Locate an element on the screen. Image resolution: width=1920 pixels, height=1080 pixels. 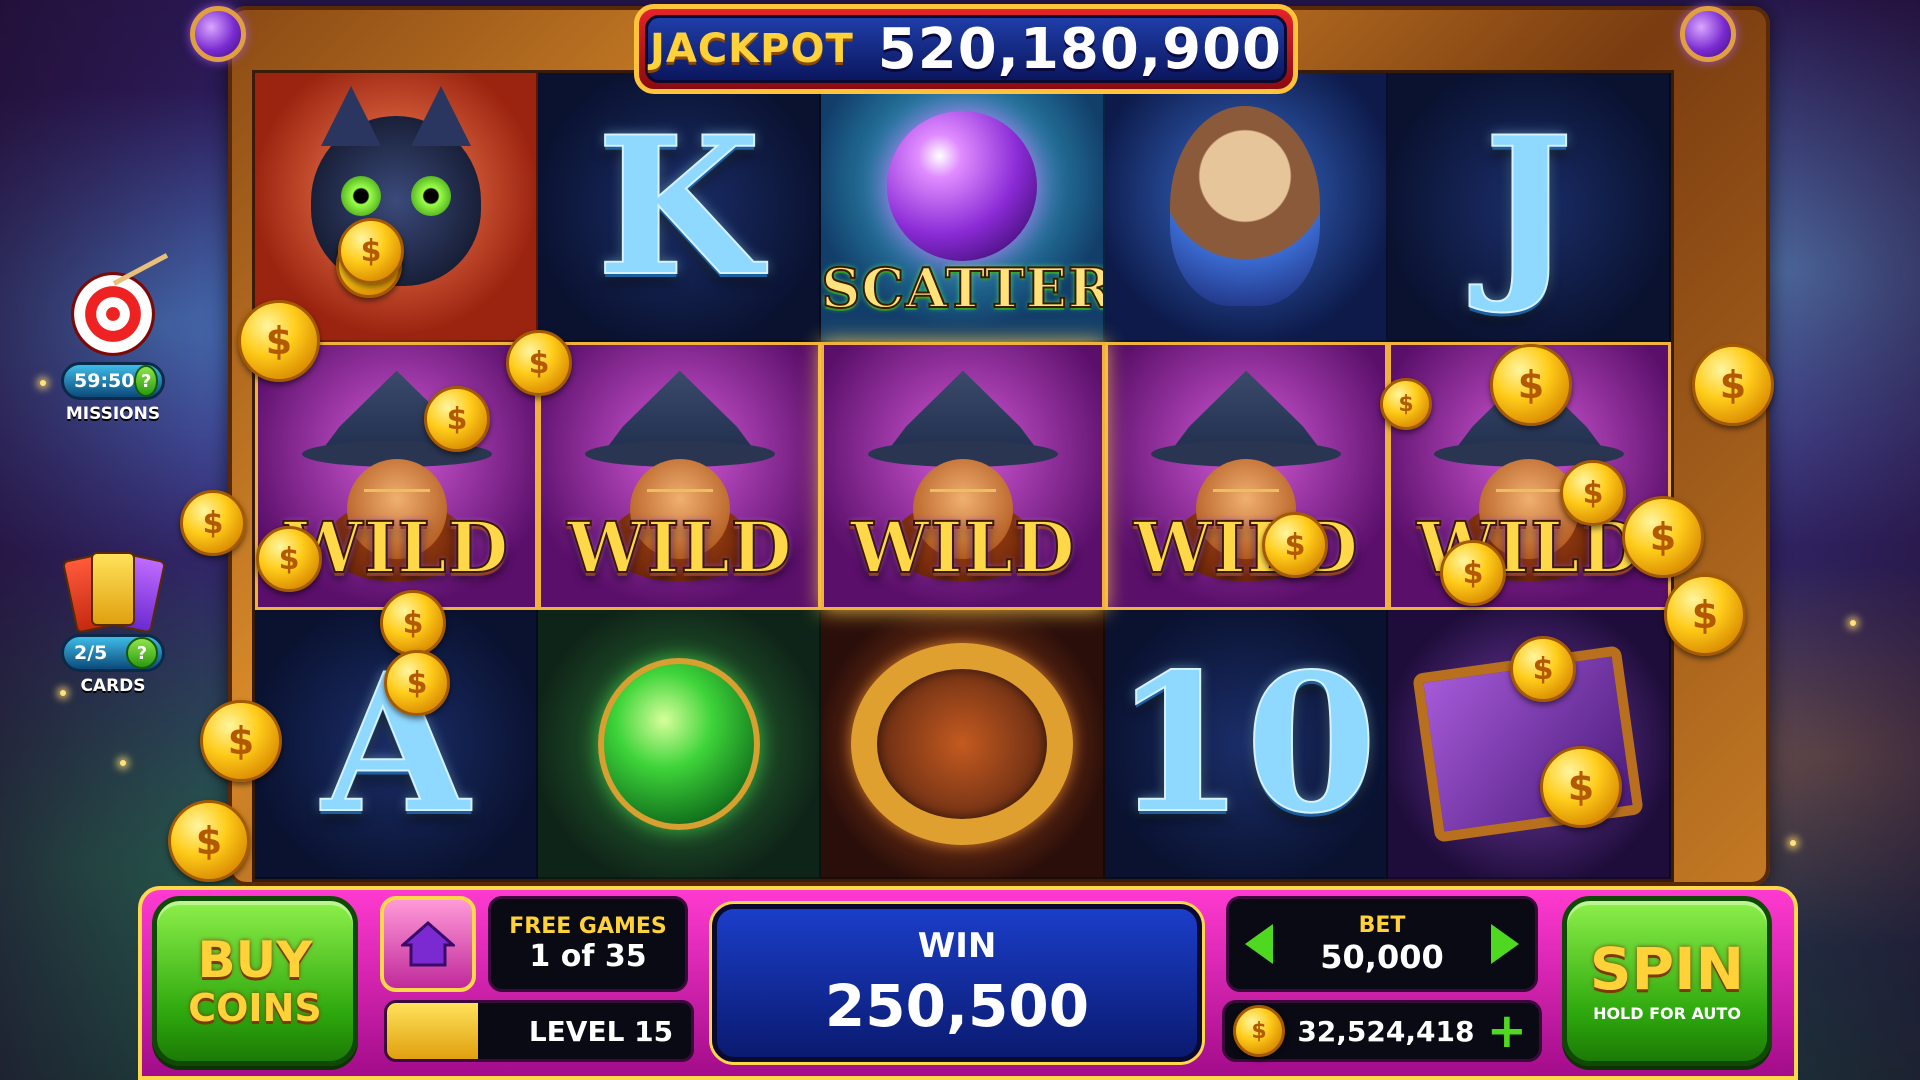
cards-label: CARDS is located at coordinates (113, 686).